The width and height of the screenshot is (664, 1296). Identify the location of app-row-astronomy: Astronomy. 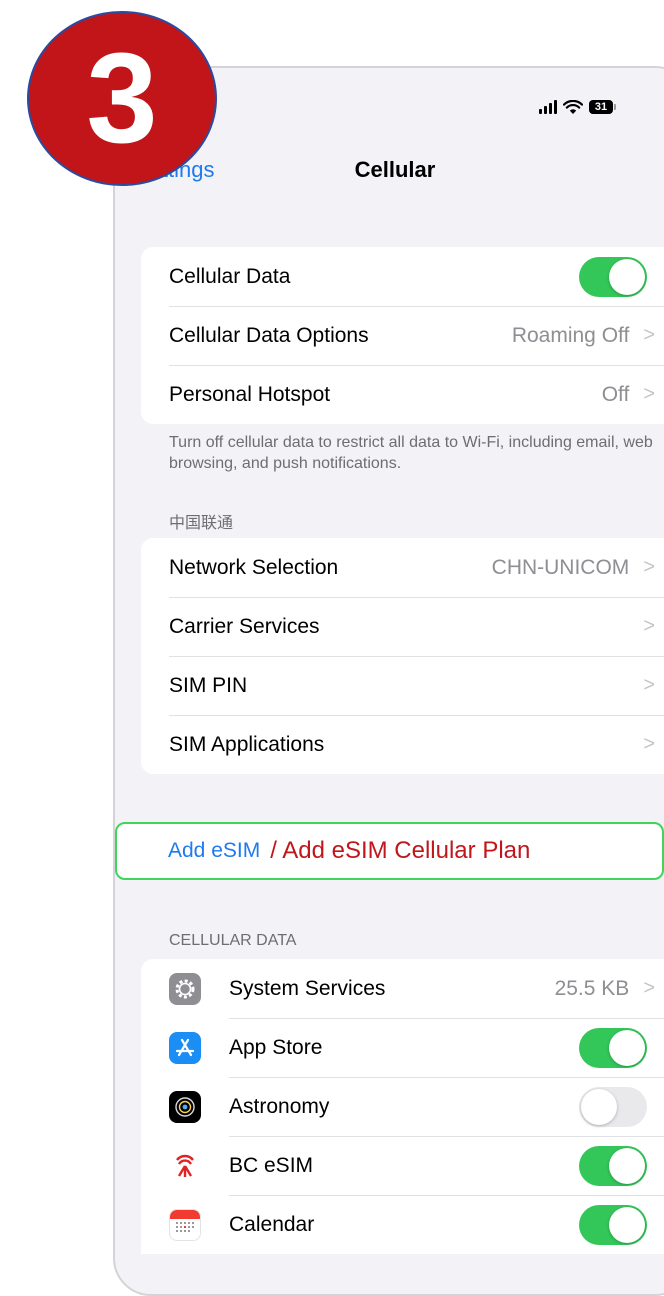
(402, 1106).